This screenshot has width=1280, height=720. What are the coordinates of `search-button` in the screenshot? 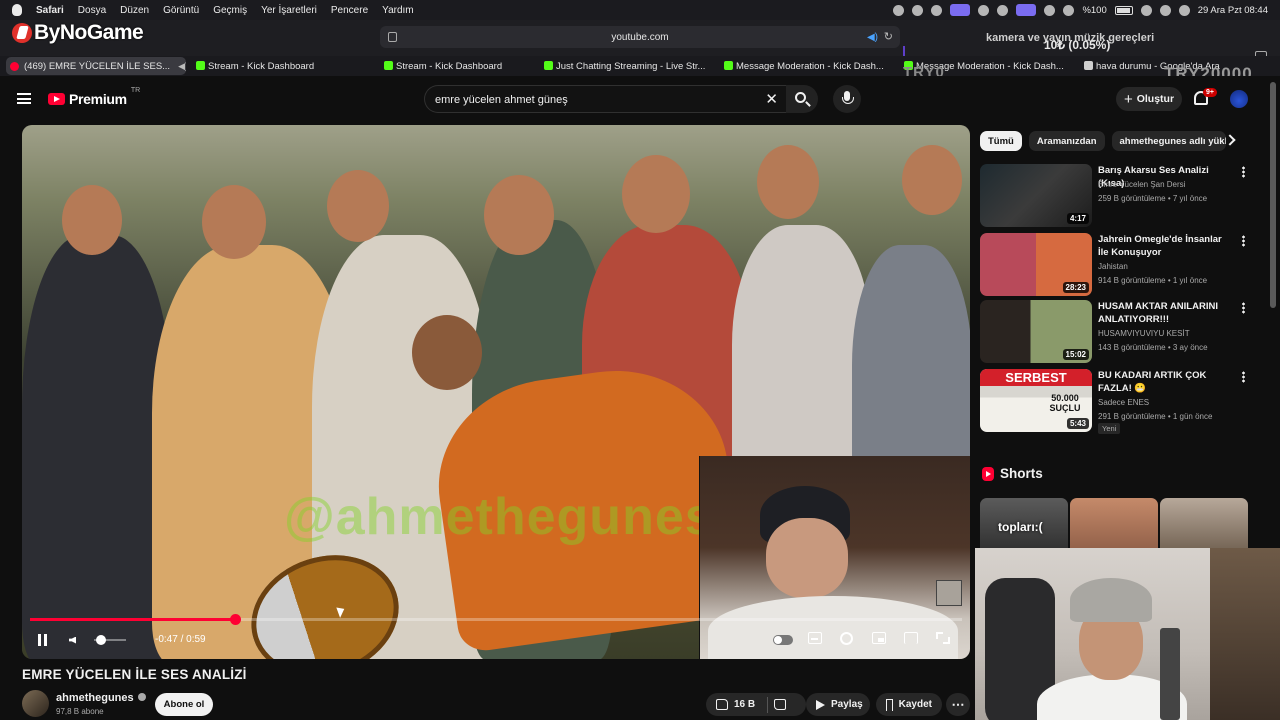 It's located at (802, 99).